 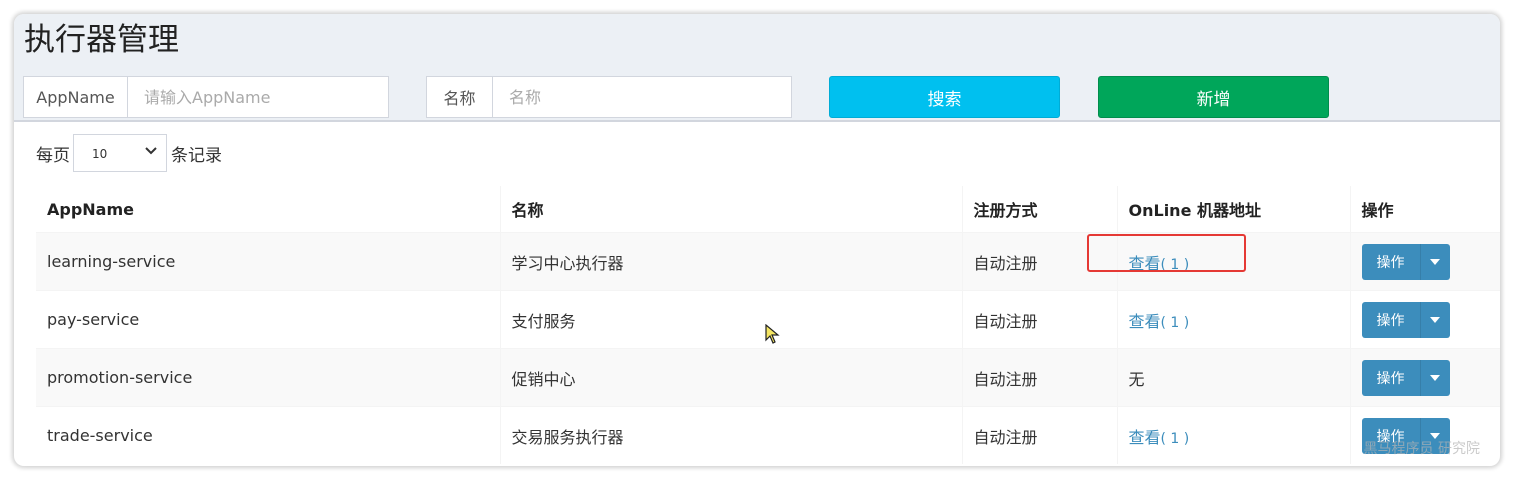 What do you see at coordinates (1424, 209) in the screenshot?
I see `col-header-operation: 操作` at bounding box center [1424, 209].